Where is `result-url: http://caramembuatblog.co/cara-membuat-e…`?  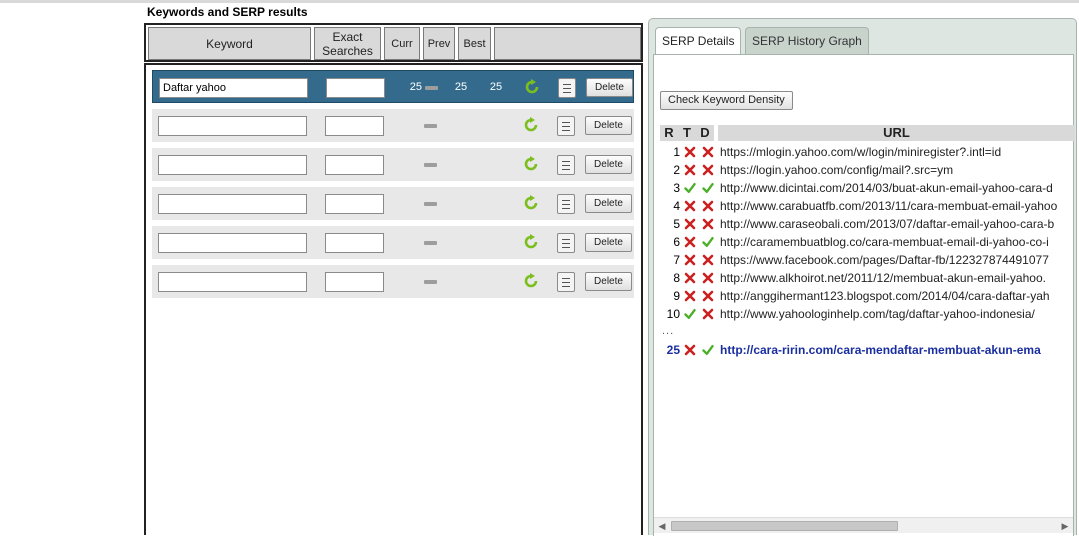 result-url: http://caramembuatblog.co/cara-membuat-e… is located at coordinates (884, 242).